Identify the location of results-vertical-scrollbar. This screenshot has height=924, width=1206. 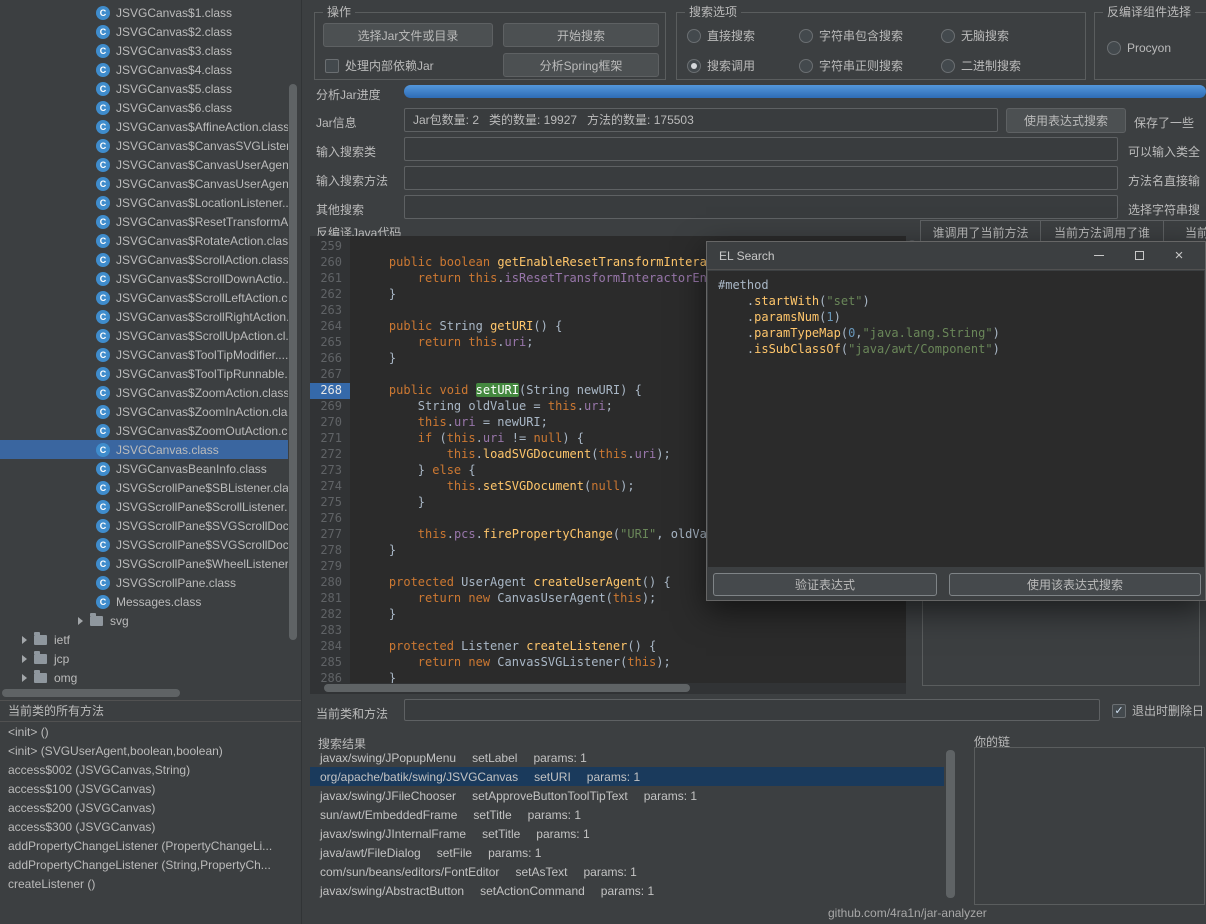
(950, 824).